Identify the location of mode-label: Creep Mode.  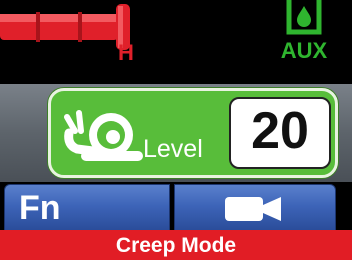
(176, 245).